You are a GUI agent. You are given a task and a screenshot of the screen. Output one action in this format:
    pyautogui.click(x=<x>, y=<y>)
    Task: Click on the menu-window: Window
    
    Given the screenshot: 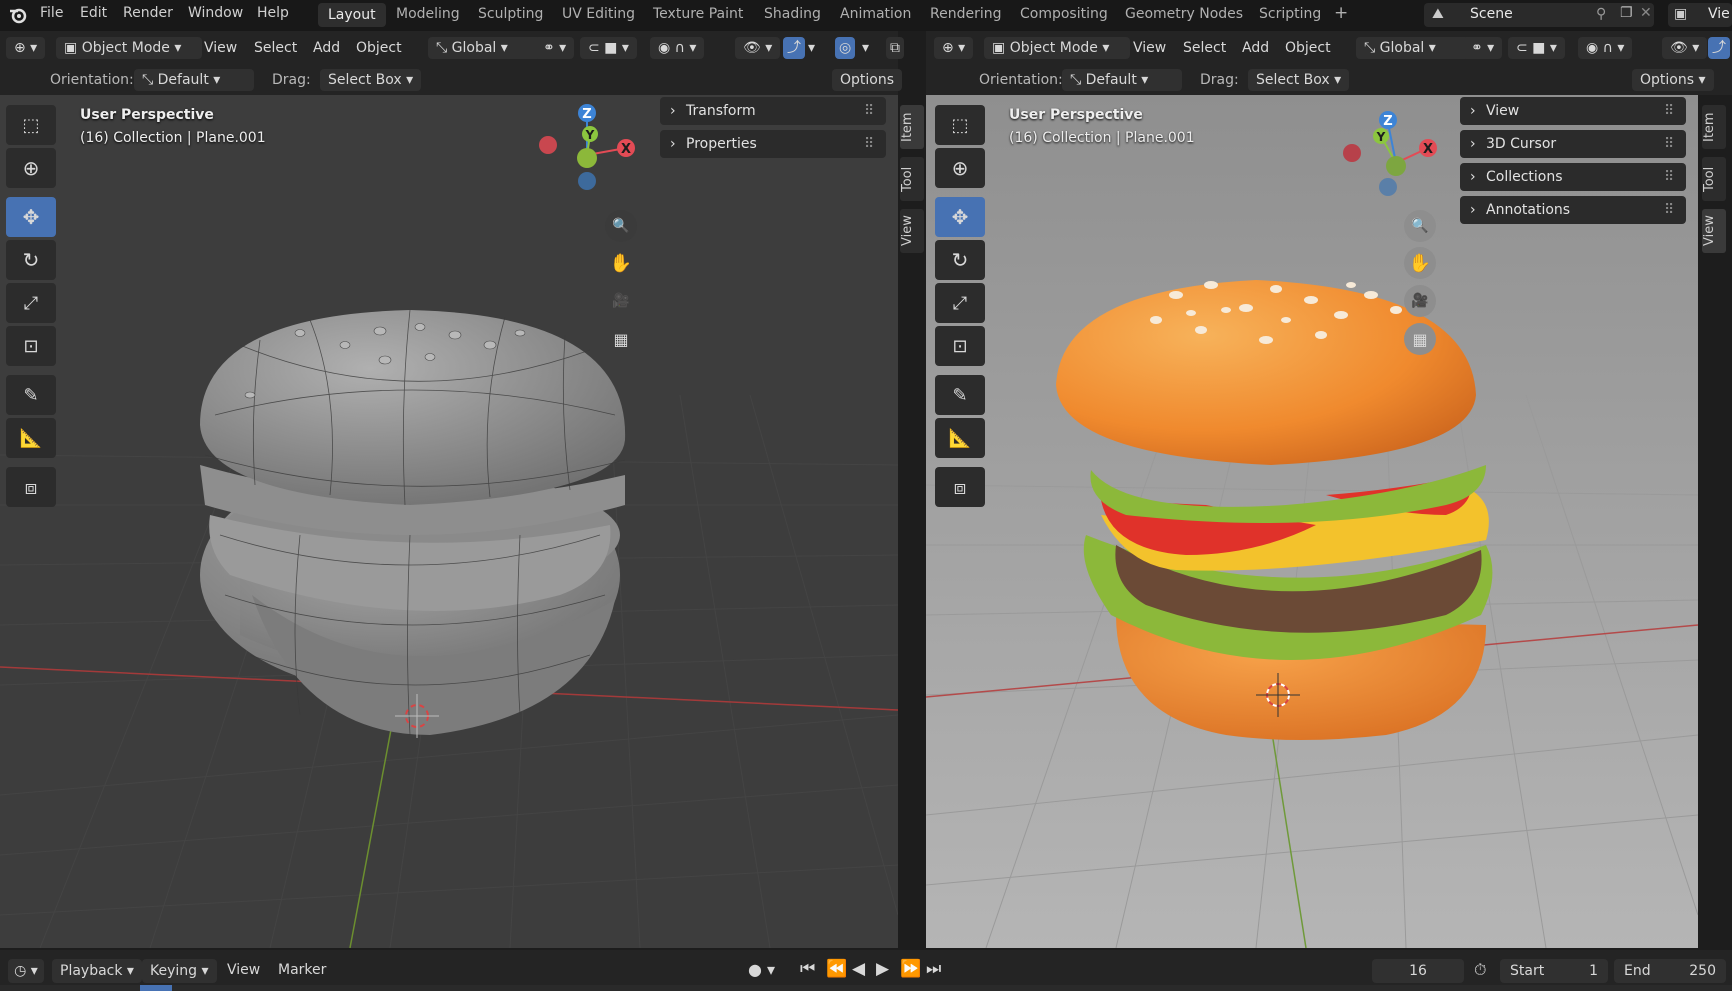 What is the action you would take?
    pyautogui.click(x=215, y=13)
    